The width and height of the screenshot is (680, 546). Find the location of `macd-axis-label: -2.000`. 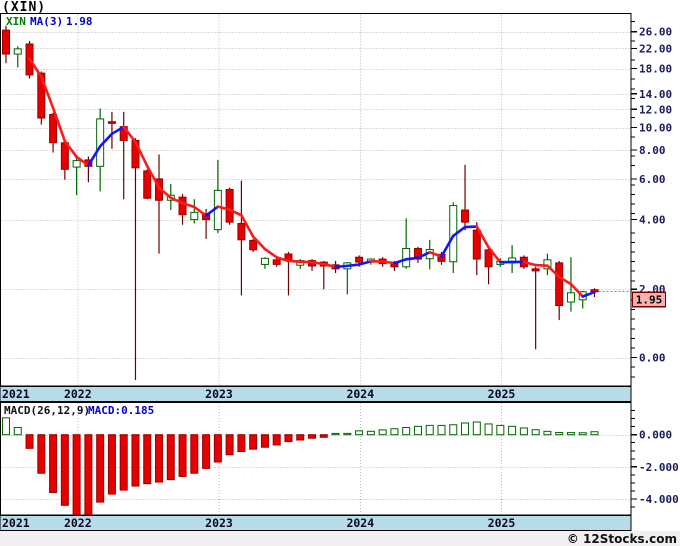

macd-axis-label: -2.000 is located at coordinates (659, 467).